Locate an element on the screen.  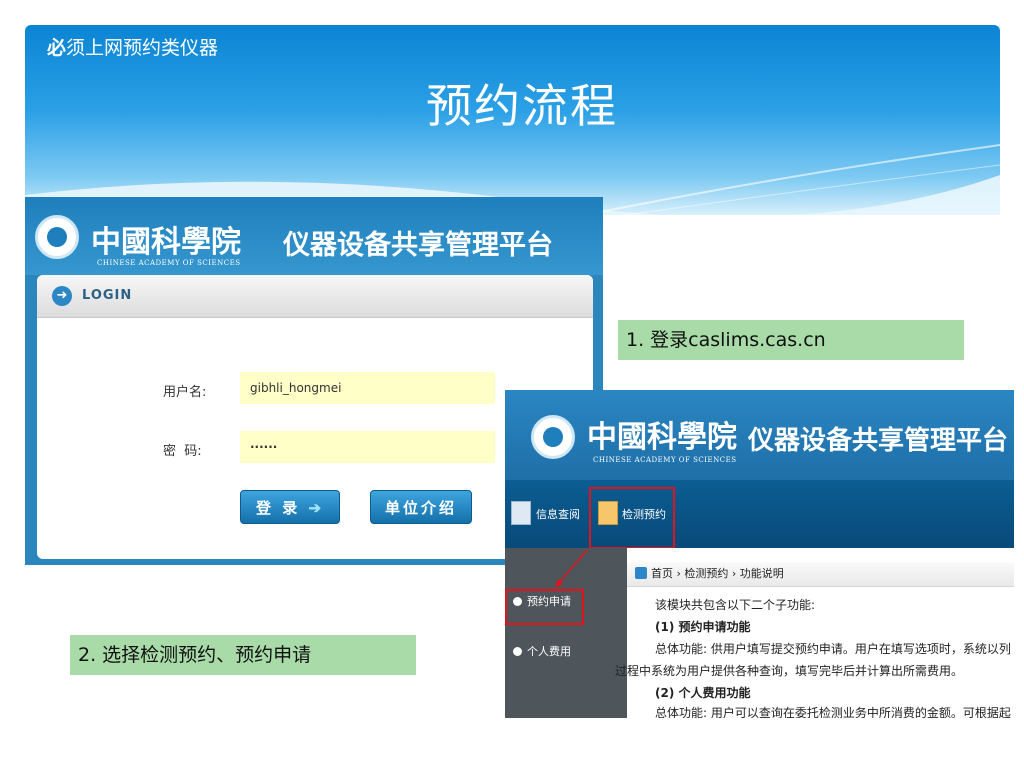
breadcrumb: 首页 › 检测预约 › 功能说明 is located at coordinates (820, 574).